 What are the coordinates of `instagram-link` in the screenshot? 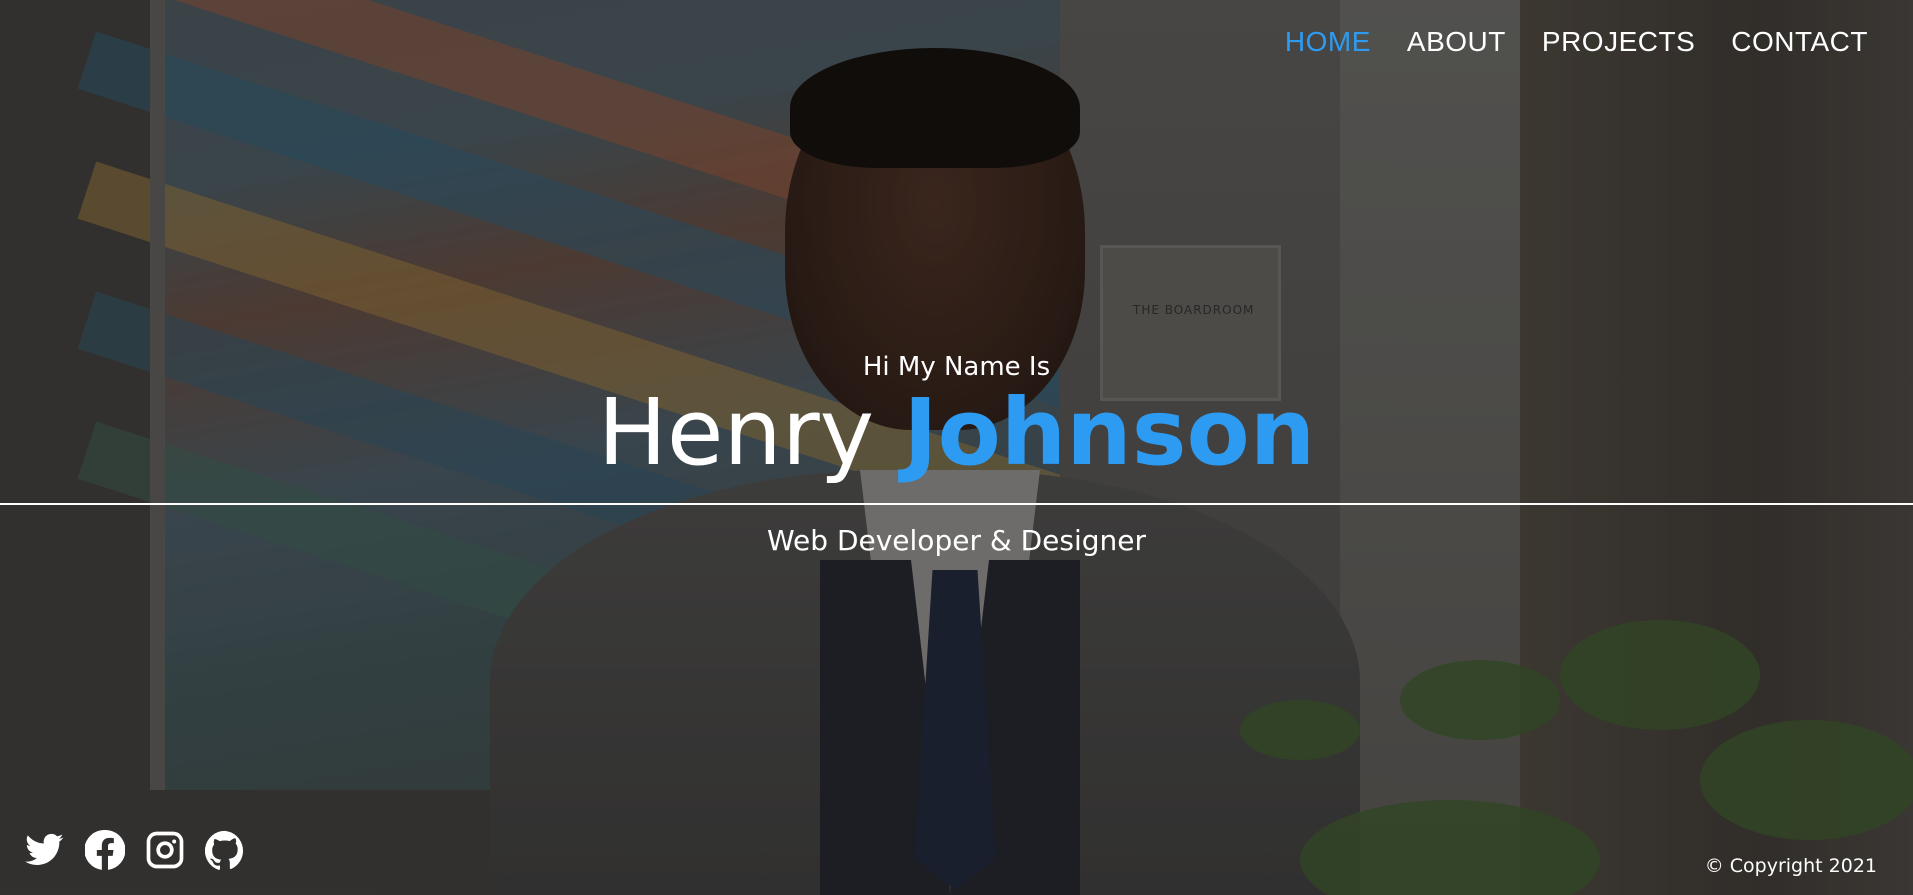 It's located at (165, 850).